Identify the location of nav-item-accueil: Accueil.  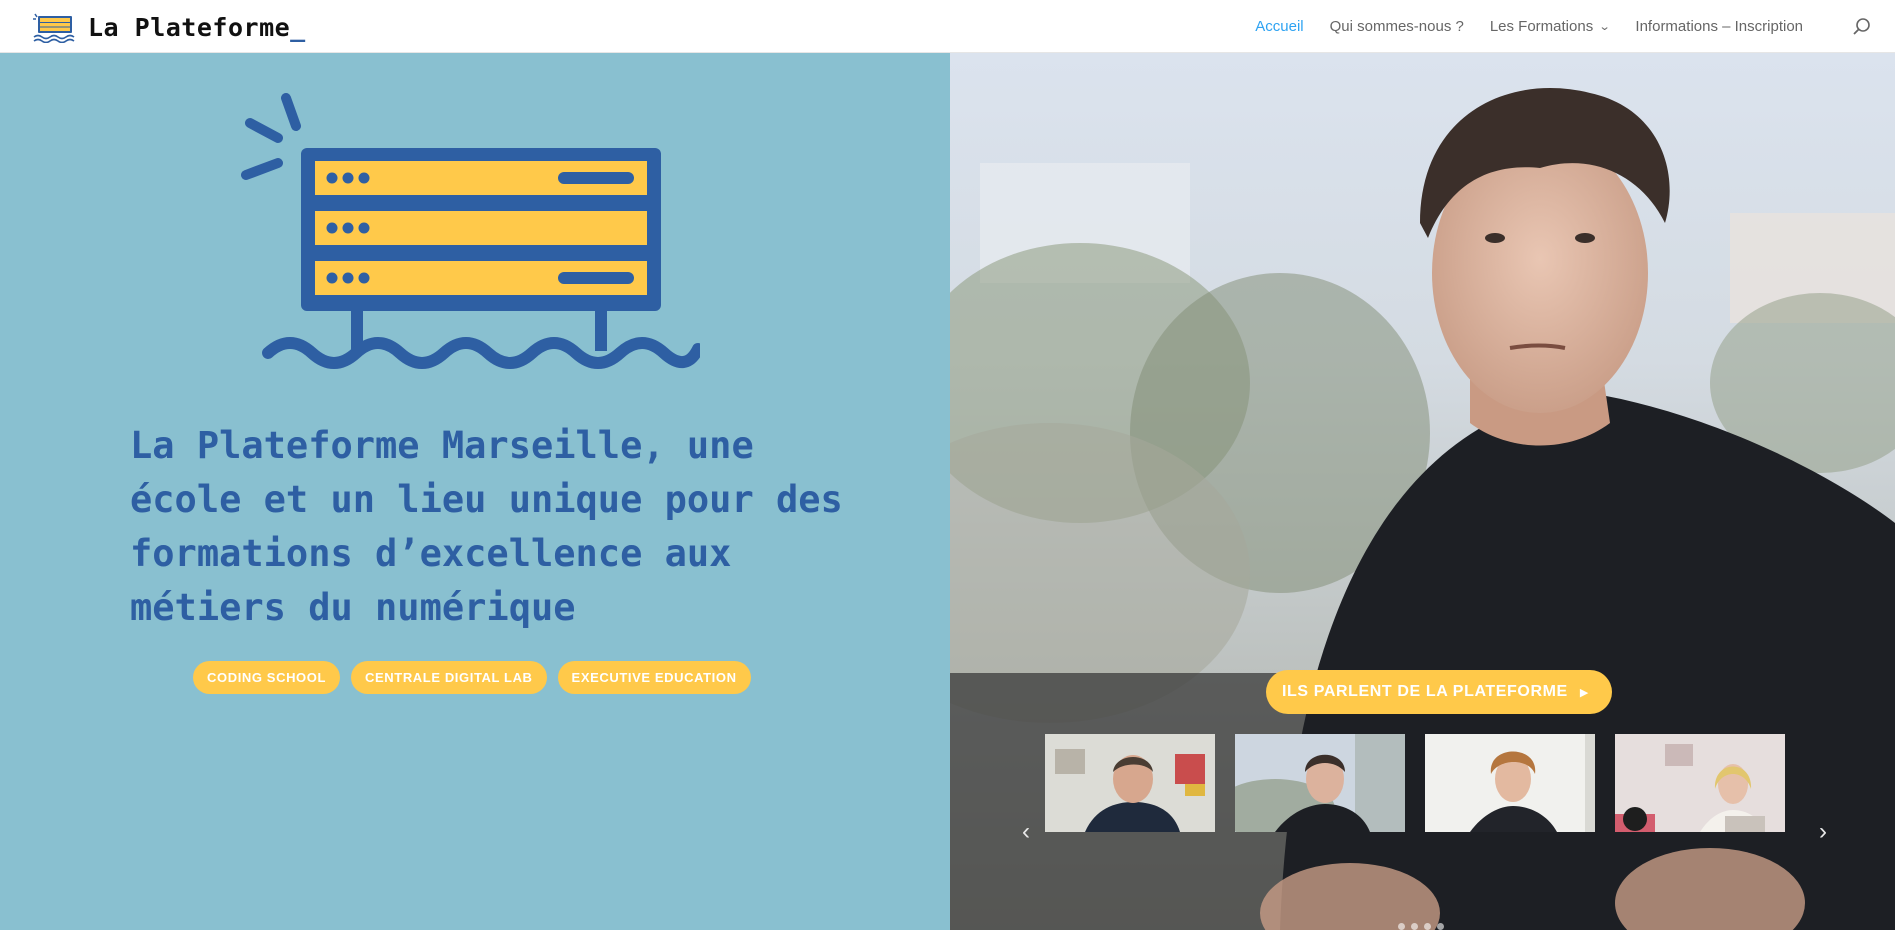
(1279, 26).